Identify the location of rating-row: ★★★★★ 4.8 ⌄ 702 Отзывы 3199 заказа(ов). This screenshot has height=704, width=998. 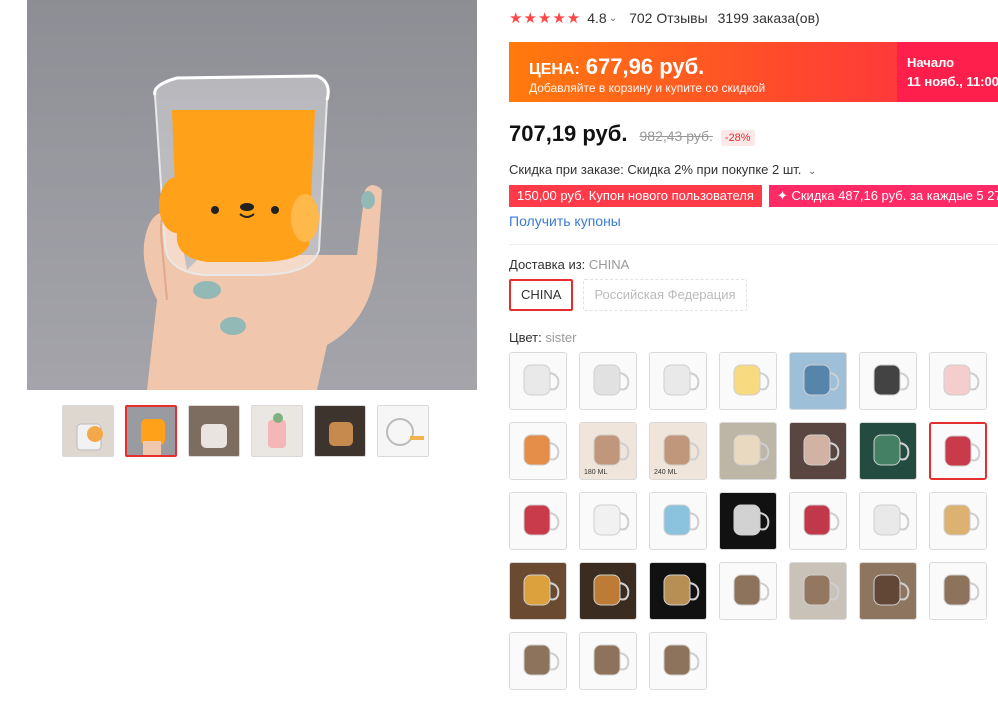
(664, 18).